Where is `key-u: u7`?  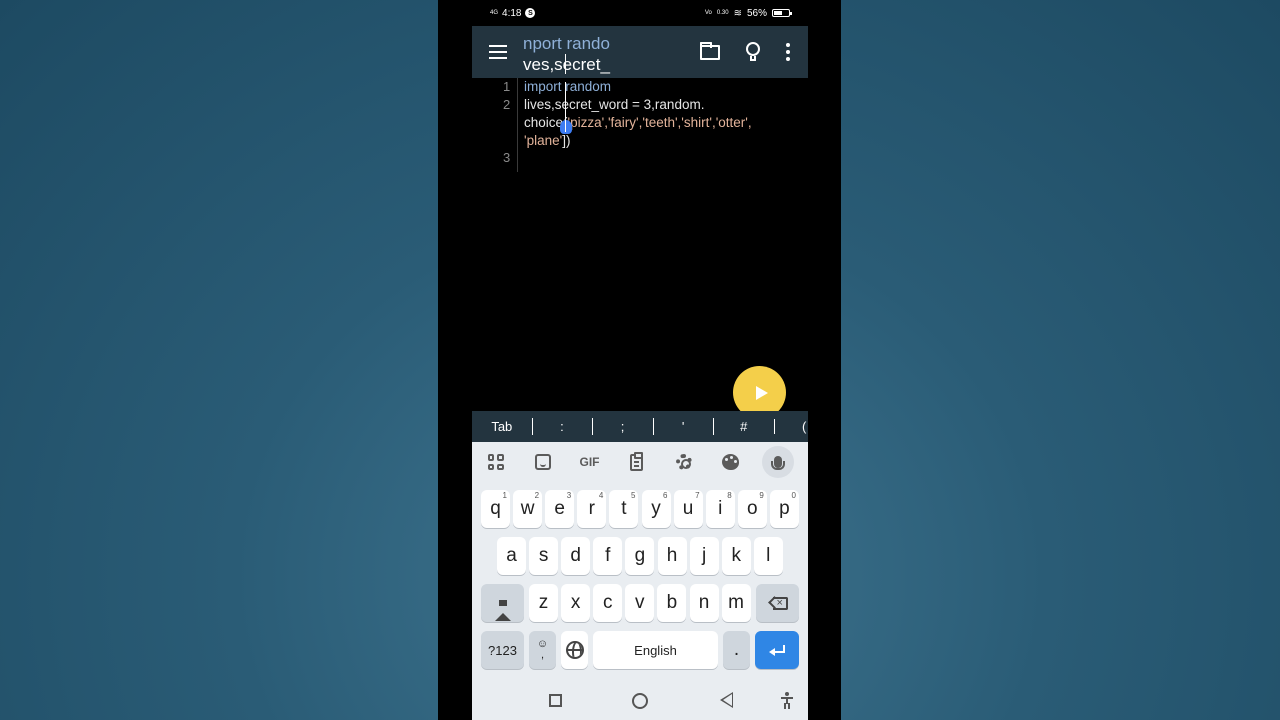 key-u: u7 is located at coordinates (688, 509).